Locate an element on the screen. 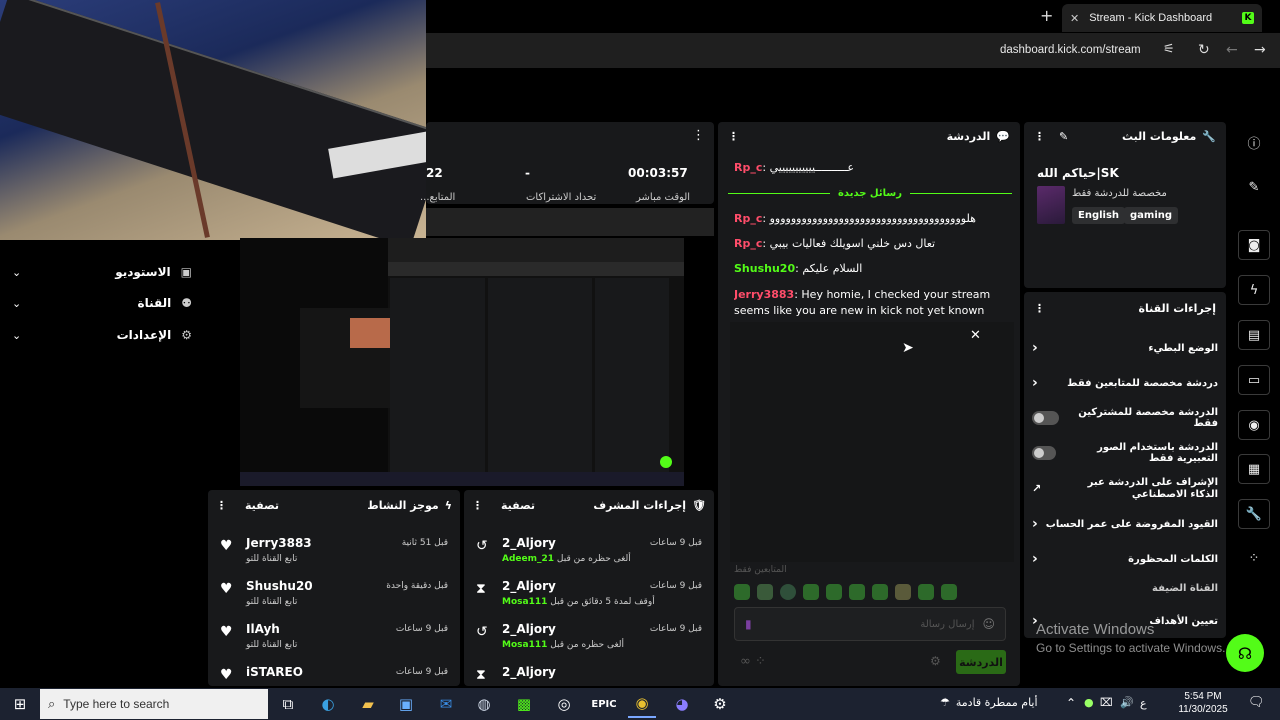 The image size is (1280, 720). broadcast-icon: ◉ is located at coordinates (1254, 425).